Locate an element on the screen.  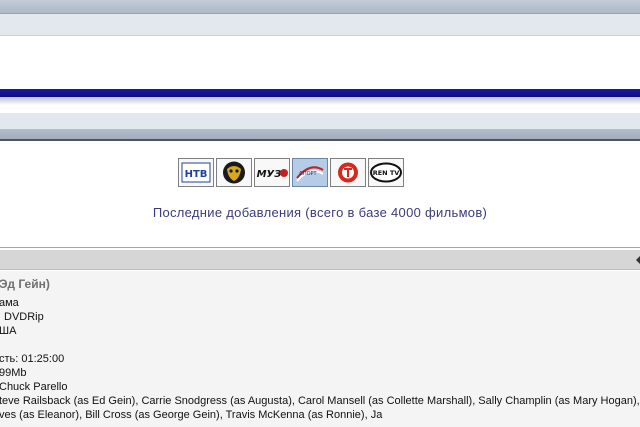
channel-ren-link: REN TV is located at coordinates (386, 172).